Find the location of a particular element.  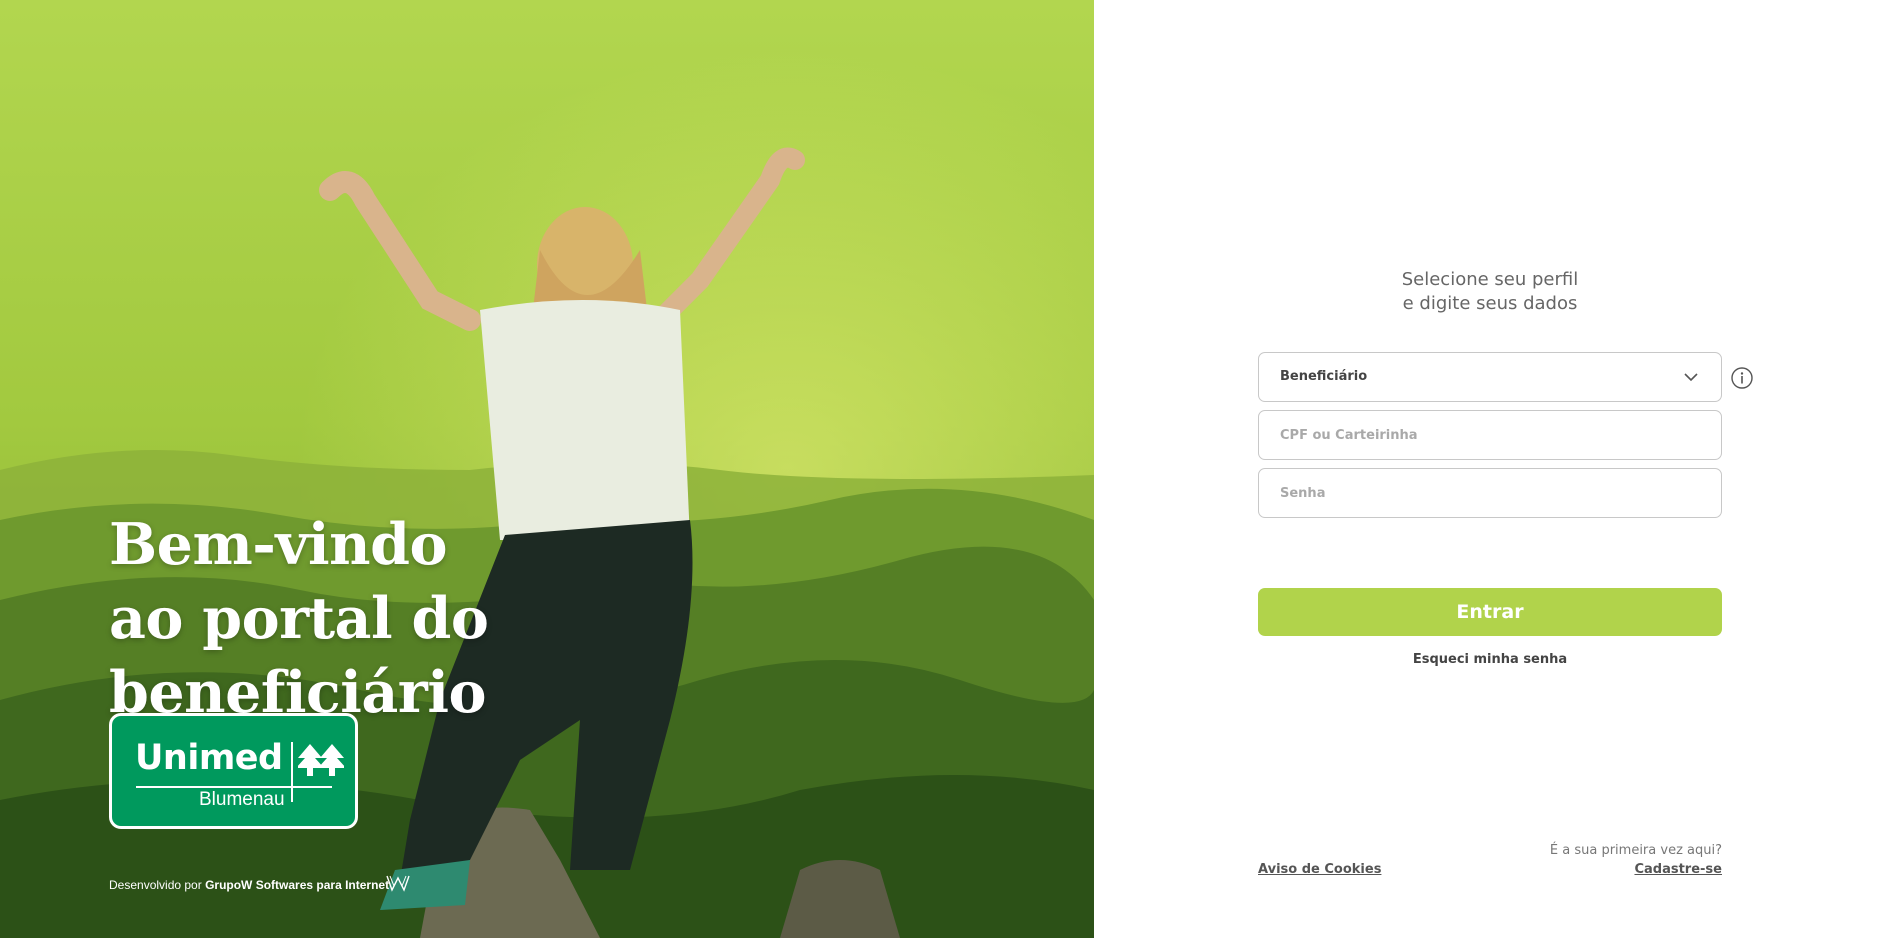

password-field is located at coordinates (1490, 493).